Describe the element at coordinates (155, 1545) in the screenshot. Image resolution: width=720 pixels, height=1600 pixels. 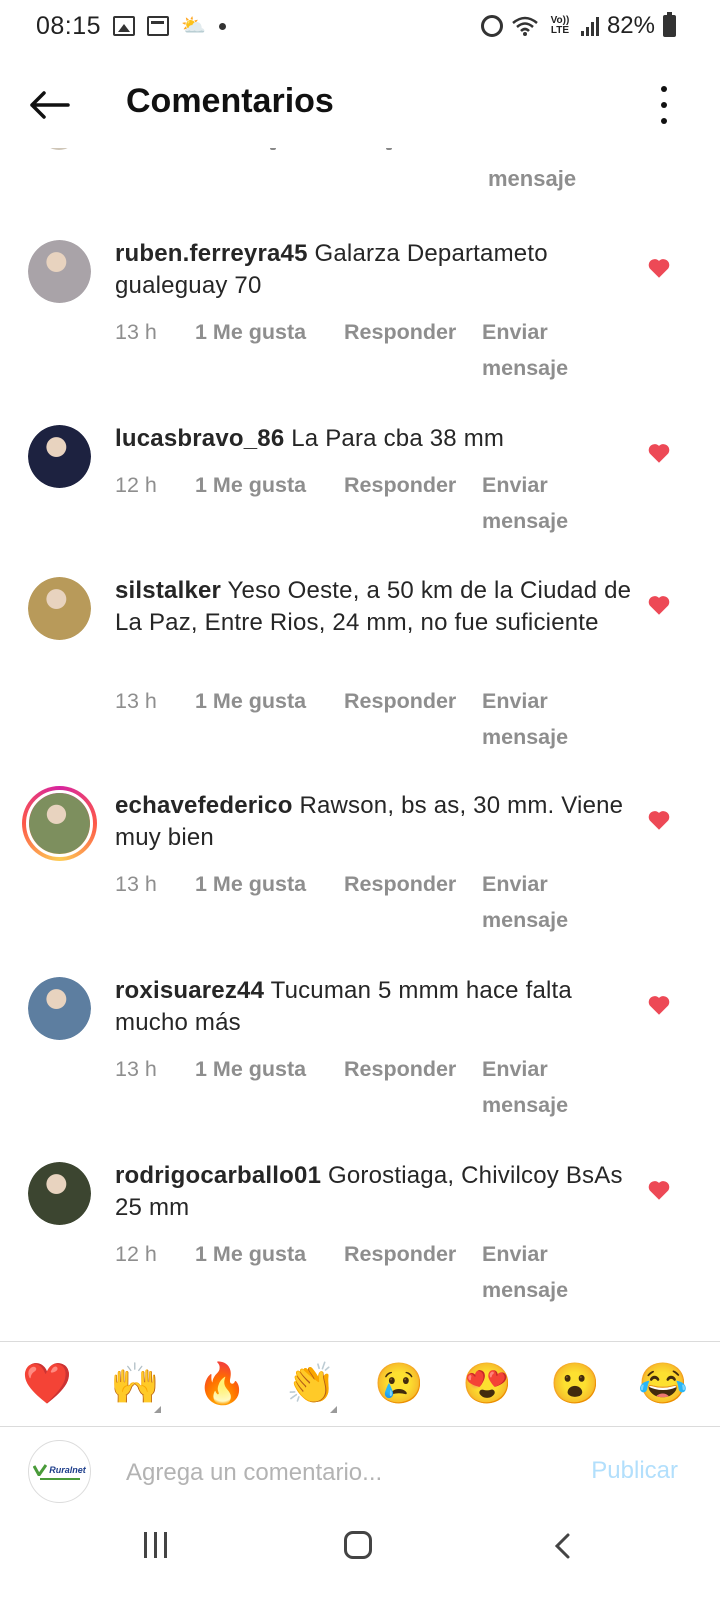
I see `recent-apps-icon` at that location.